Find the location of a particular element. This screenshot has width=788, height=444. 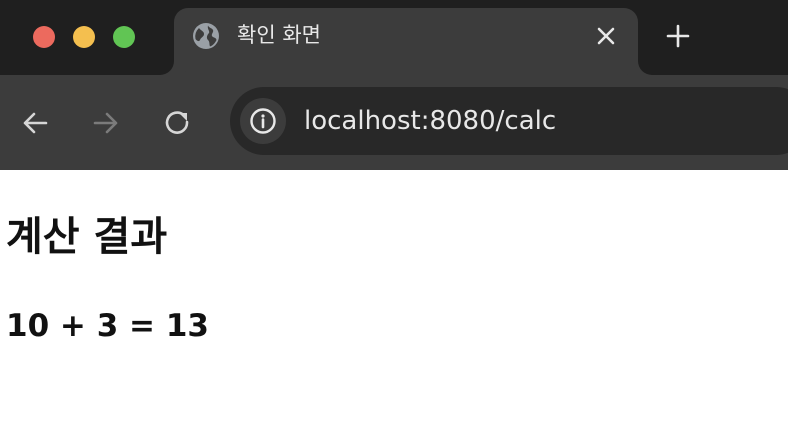

window-minimize-button is located at coordinates (84, 37).